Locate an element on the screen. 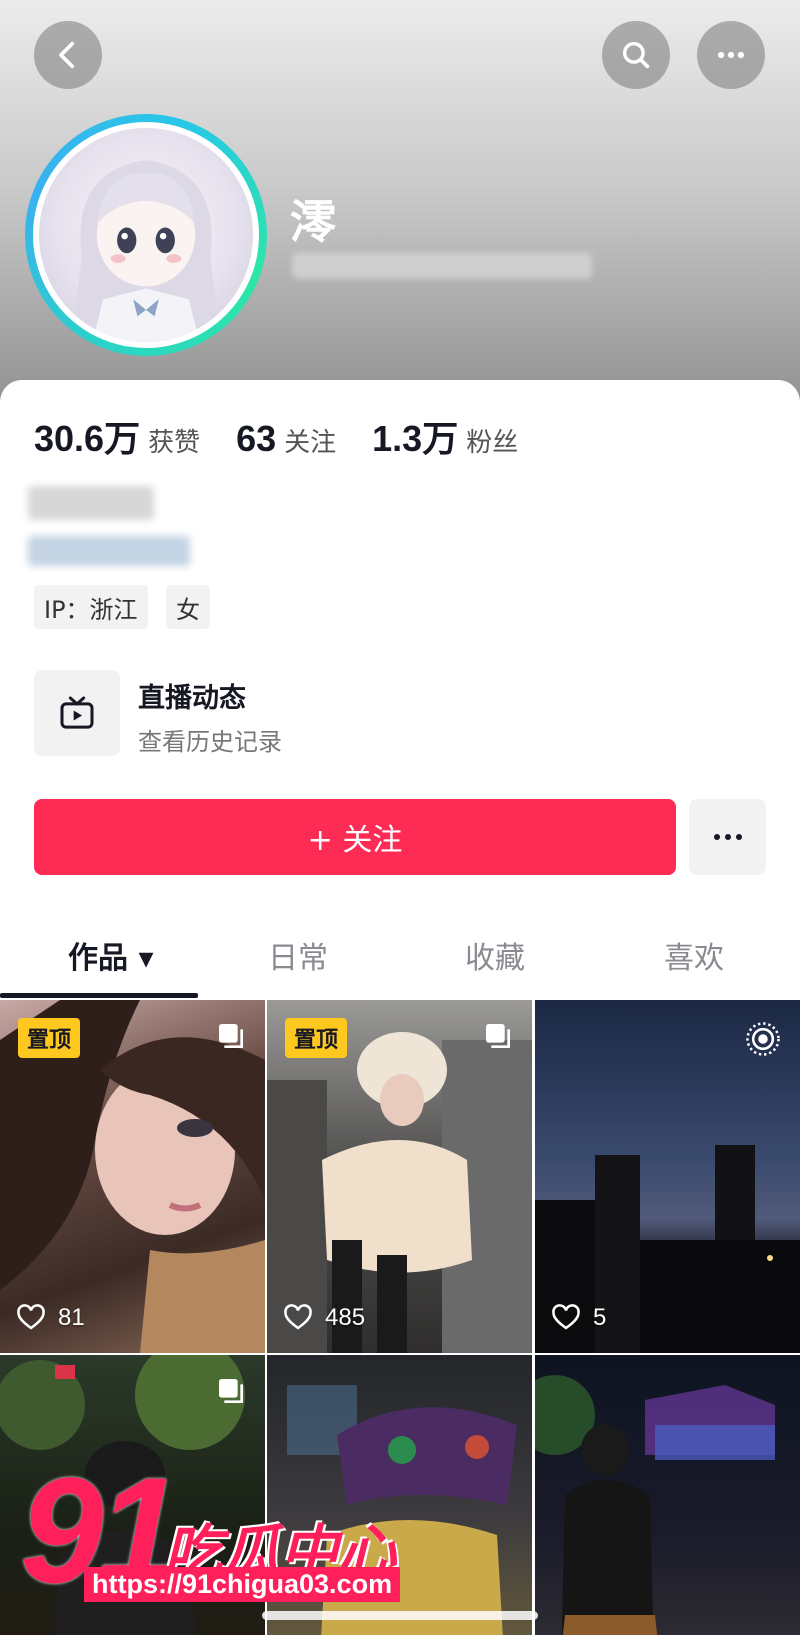  search-button is located at coordinates (636, 55).